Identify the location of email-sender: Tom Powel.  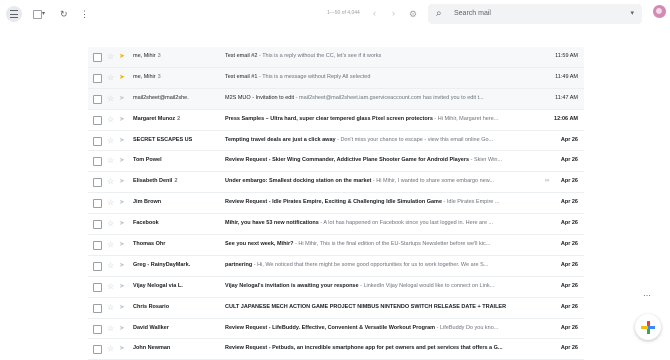
(174, 161).